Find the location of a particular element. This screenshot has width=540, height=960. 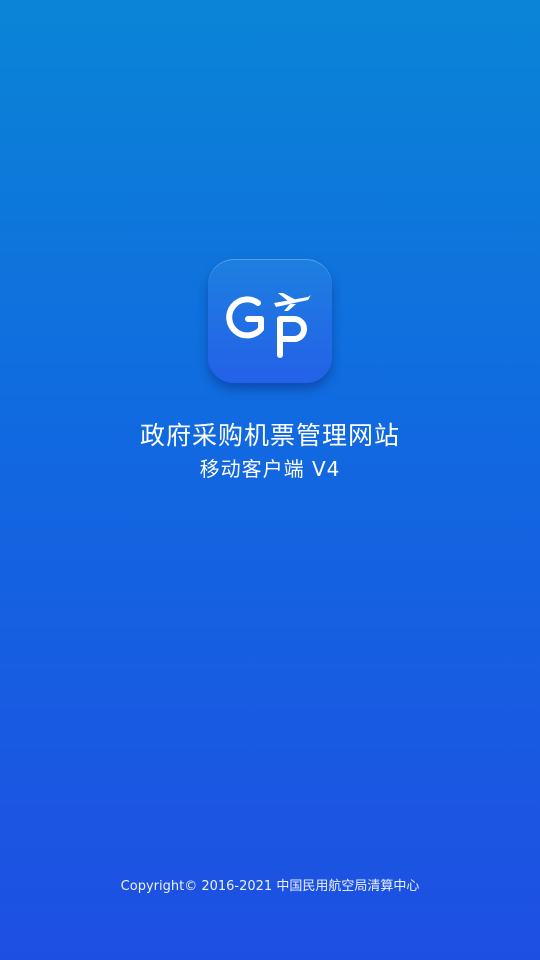

app-title: 政府采购机票管理网站 is located at coordinates (269, 435).